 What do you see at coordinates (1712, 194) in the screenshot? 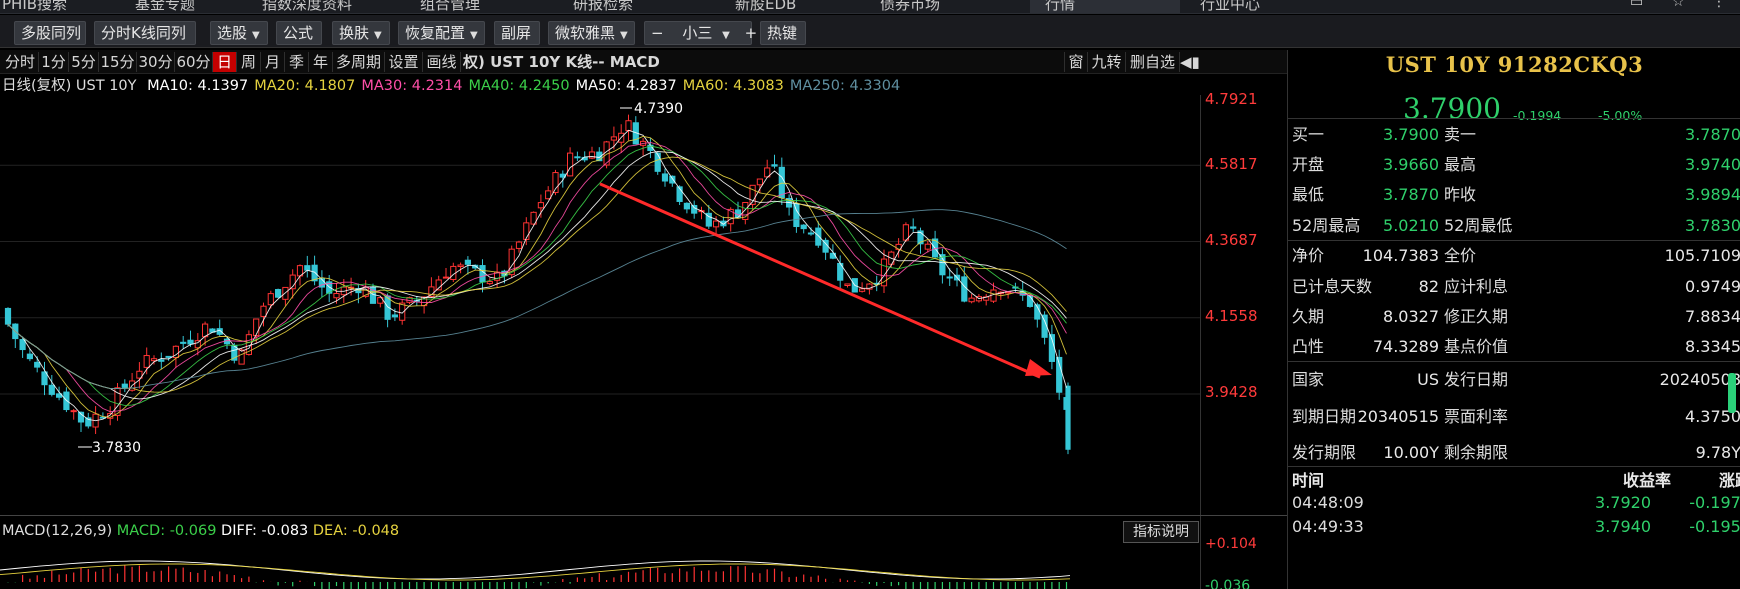
I see `info-value: 3.9894` at bounding box center [1712, 194].